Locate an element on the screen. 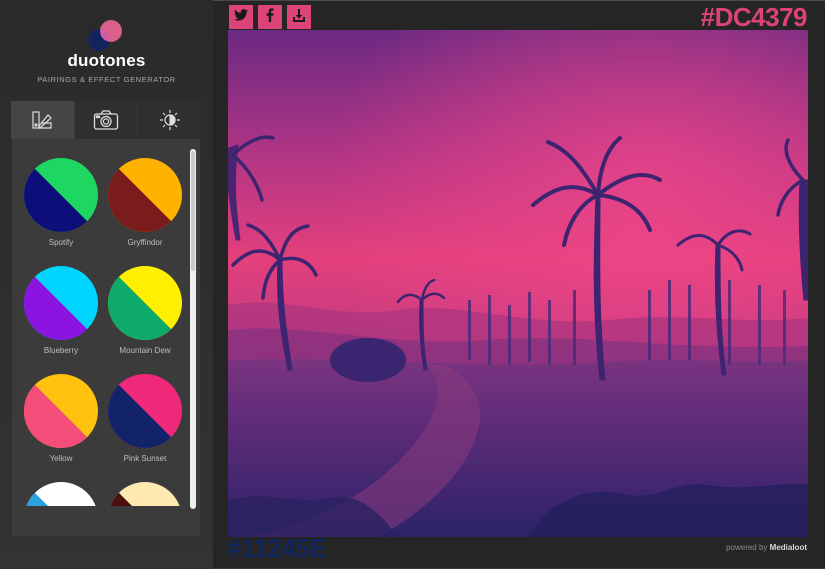 The image size is (825, 569). brand-tagline: PAIRINGS & EFFECT GENERATOR is located at coordinates (106, 79).